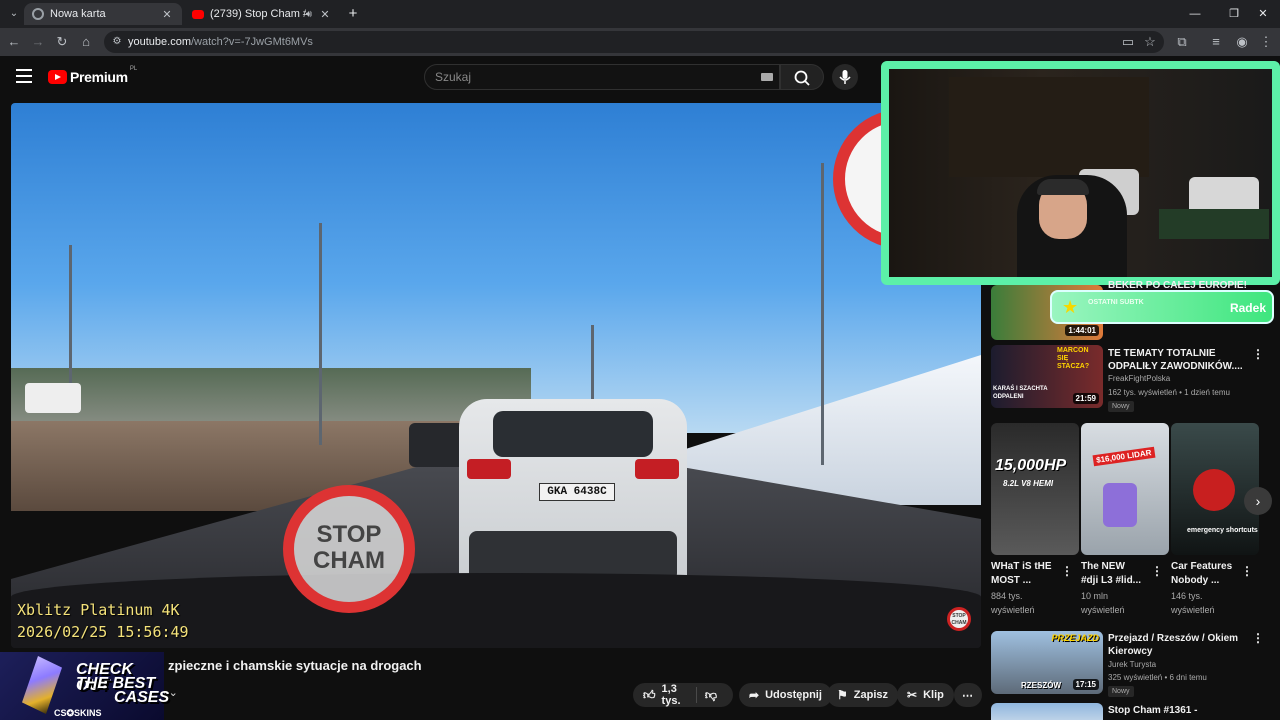 This screenshot has height=720, width=1280. I want to click on stop-cham-watermark: STOP CHAM, so click(349, 549).